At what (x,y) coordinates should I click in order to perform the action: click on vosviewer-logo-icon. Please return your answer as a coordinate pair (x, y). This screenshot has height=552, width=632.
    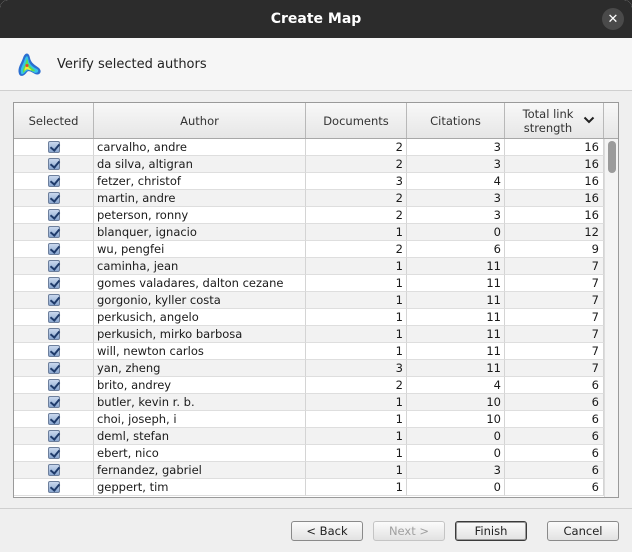
    Looking at the image, I should click on (29, 64).